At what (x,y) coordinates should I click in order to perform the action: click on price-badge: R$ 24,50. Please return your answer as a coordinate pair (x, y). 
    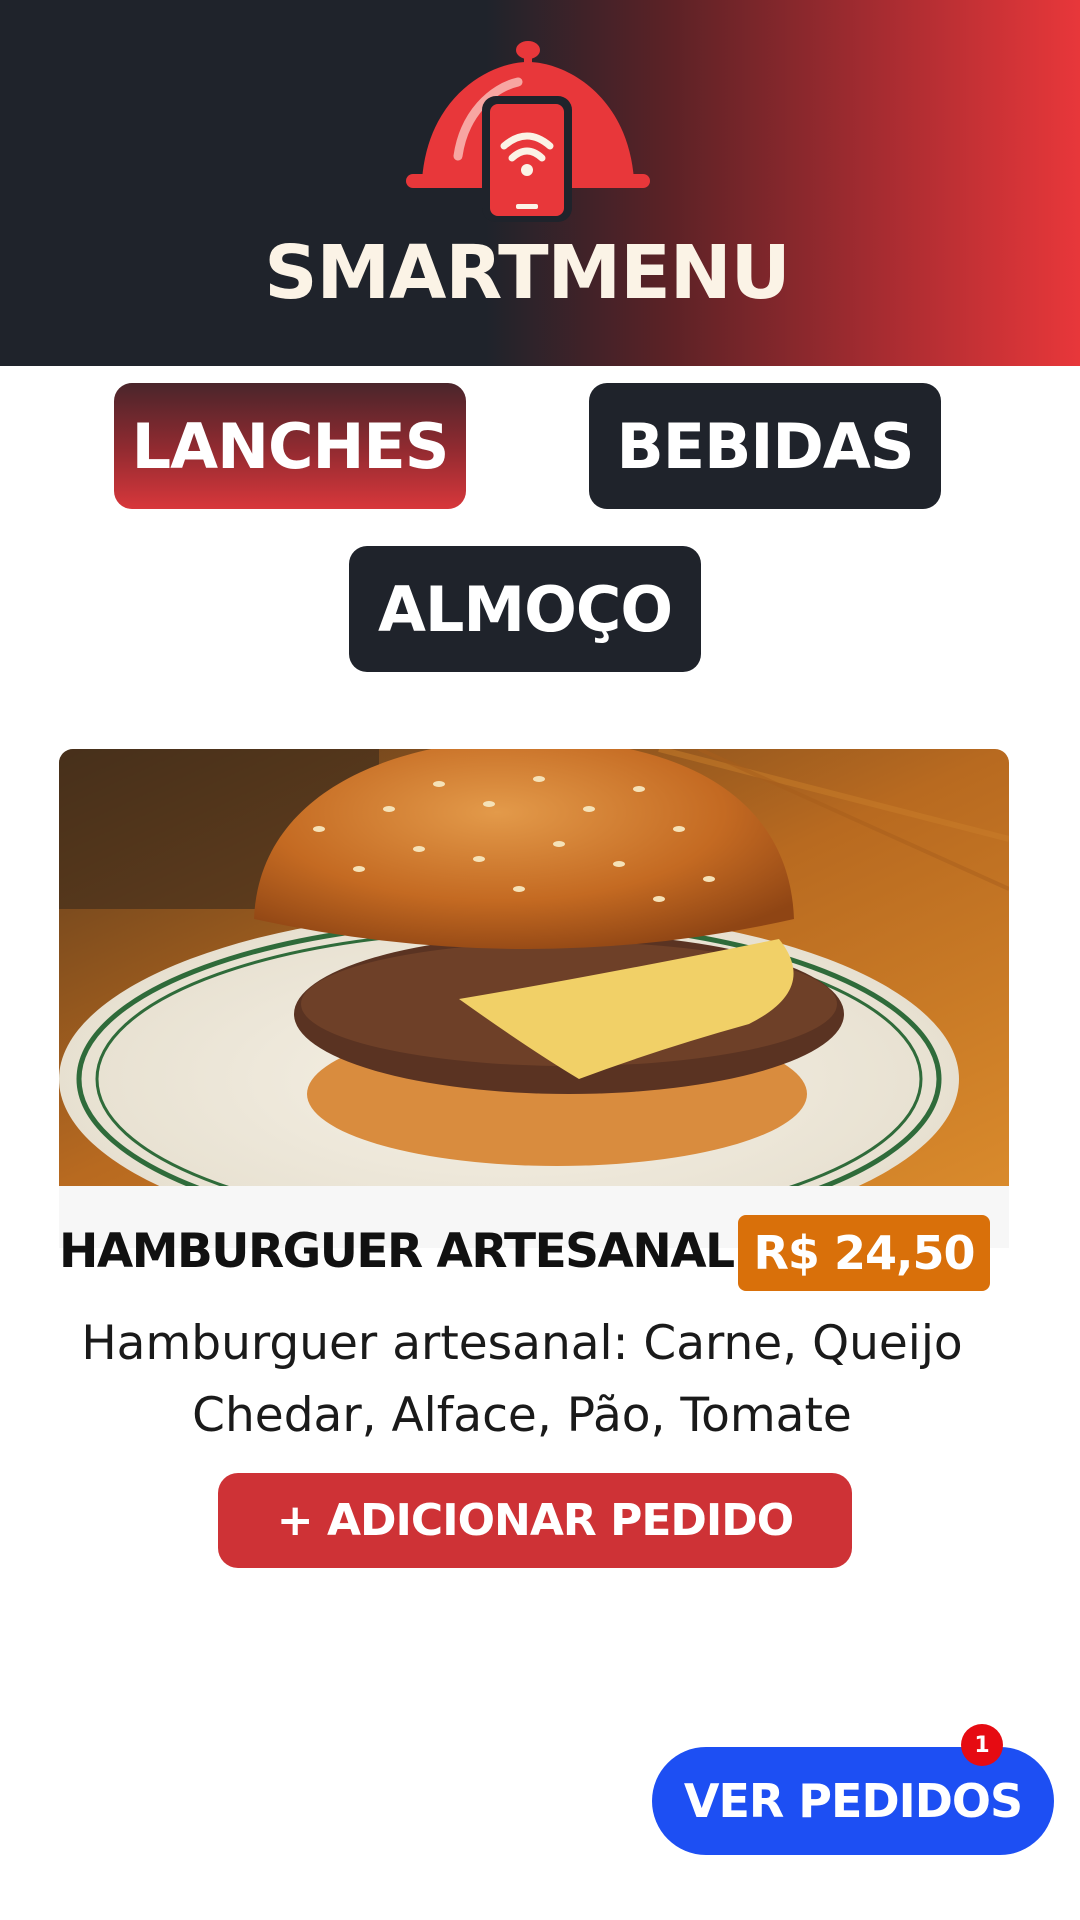
    Looking at the image, I should click on (864, 1253).